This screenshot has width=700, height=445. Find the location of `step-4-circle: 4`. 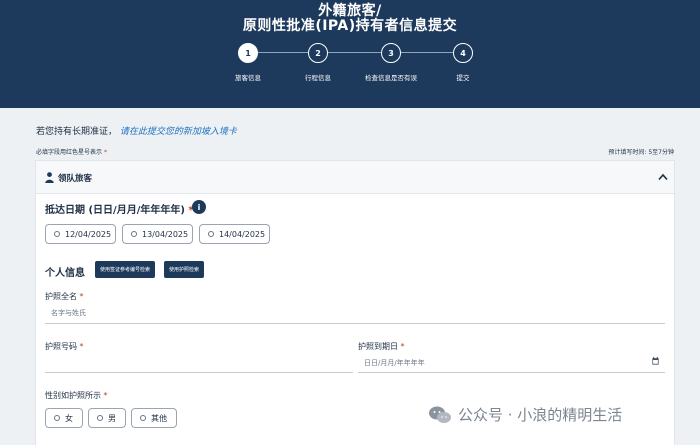

step-4-circle: 4 is located at coordinates (463, 53).